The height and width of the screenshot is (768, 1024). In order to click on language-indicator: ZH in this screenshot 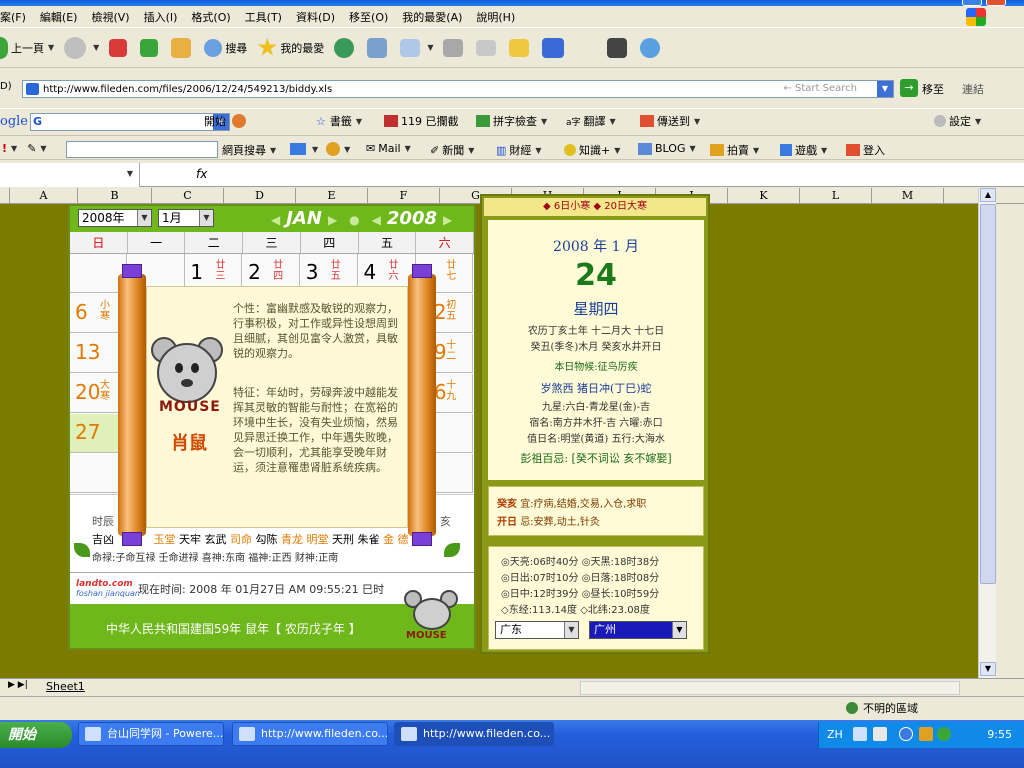, I will do `click(835, 734)`.